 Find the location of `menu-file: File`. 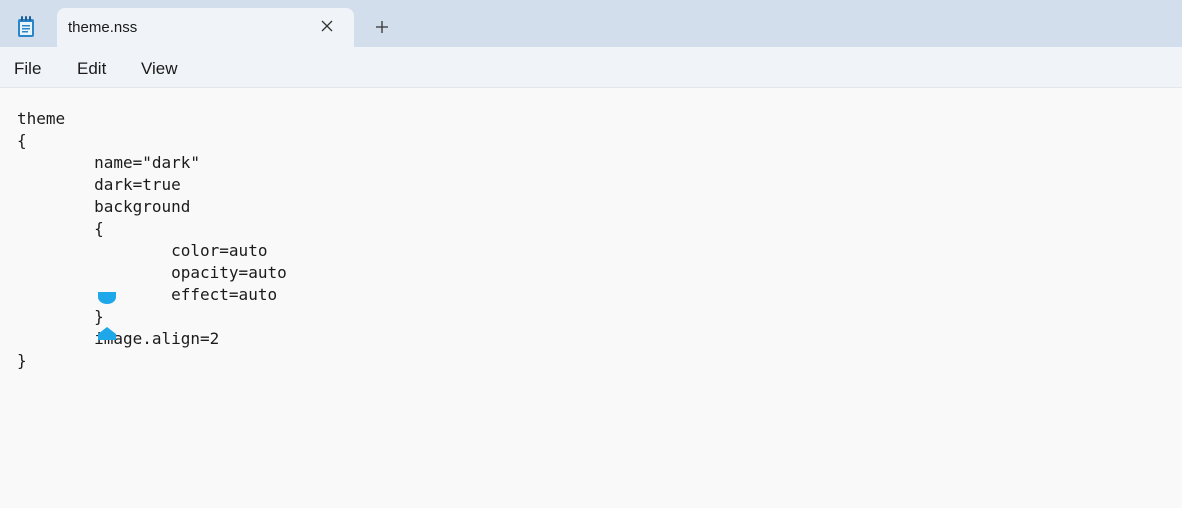

menu-file: File is located at coordinates (27, 69).